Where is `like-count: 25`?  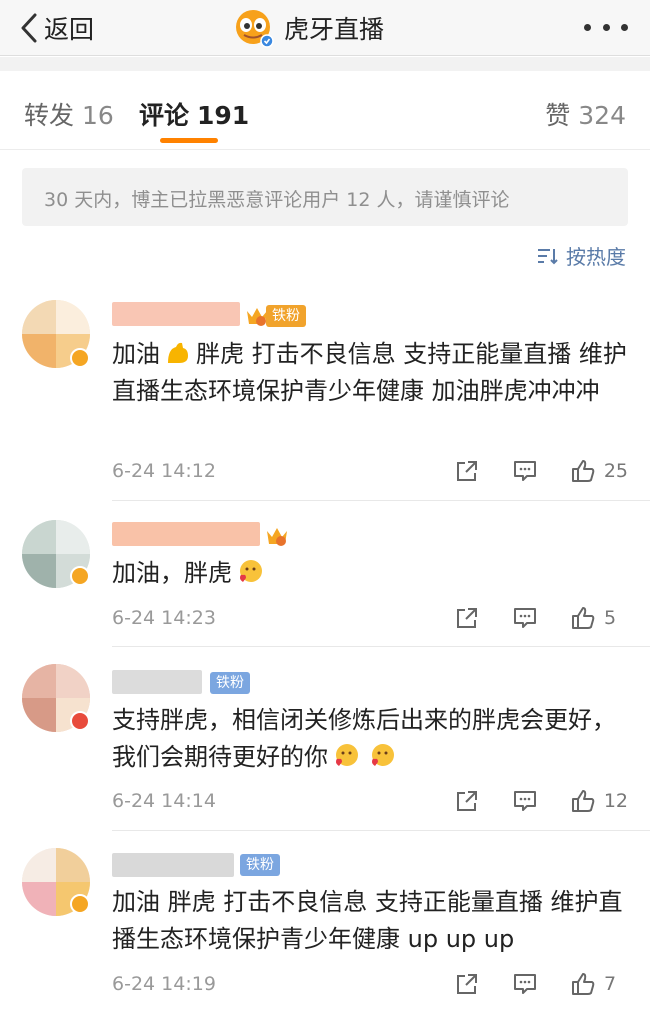
like-count: 25 is located at coordinates (615, 471).